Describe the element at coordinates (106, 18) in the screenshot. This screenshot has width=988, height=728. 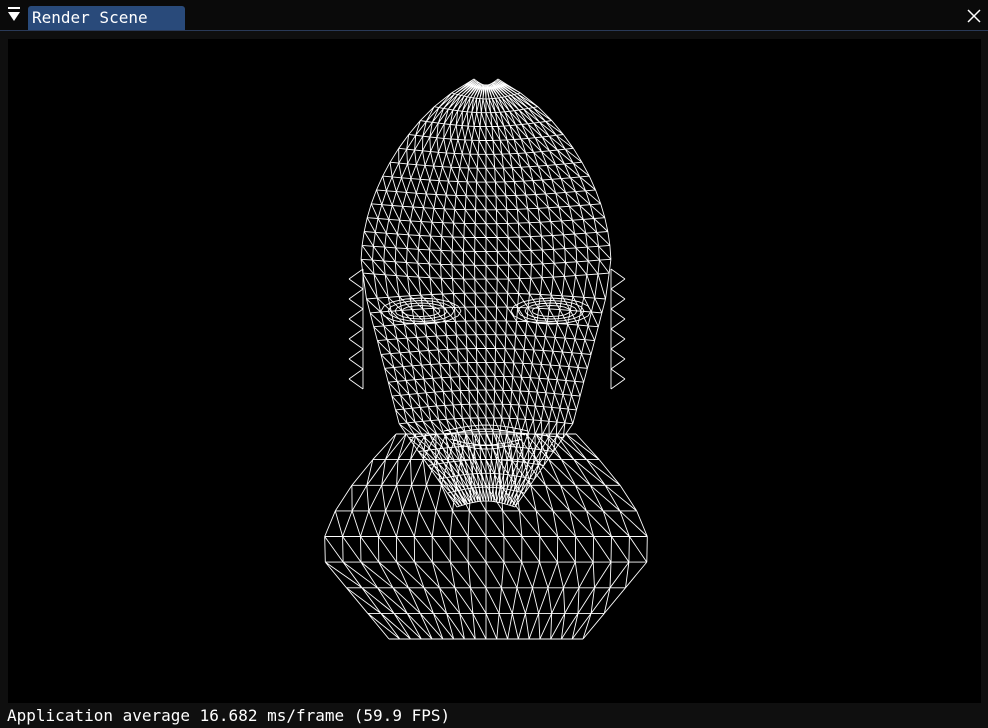
I see `tab-render-scene: Render Scene` at that location.